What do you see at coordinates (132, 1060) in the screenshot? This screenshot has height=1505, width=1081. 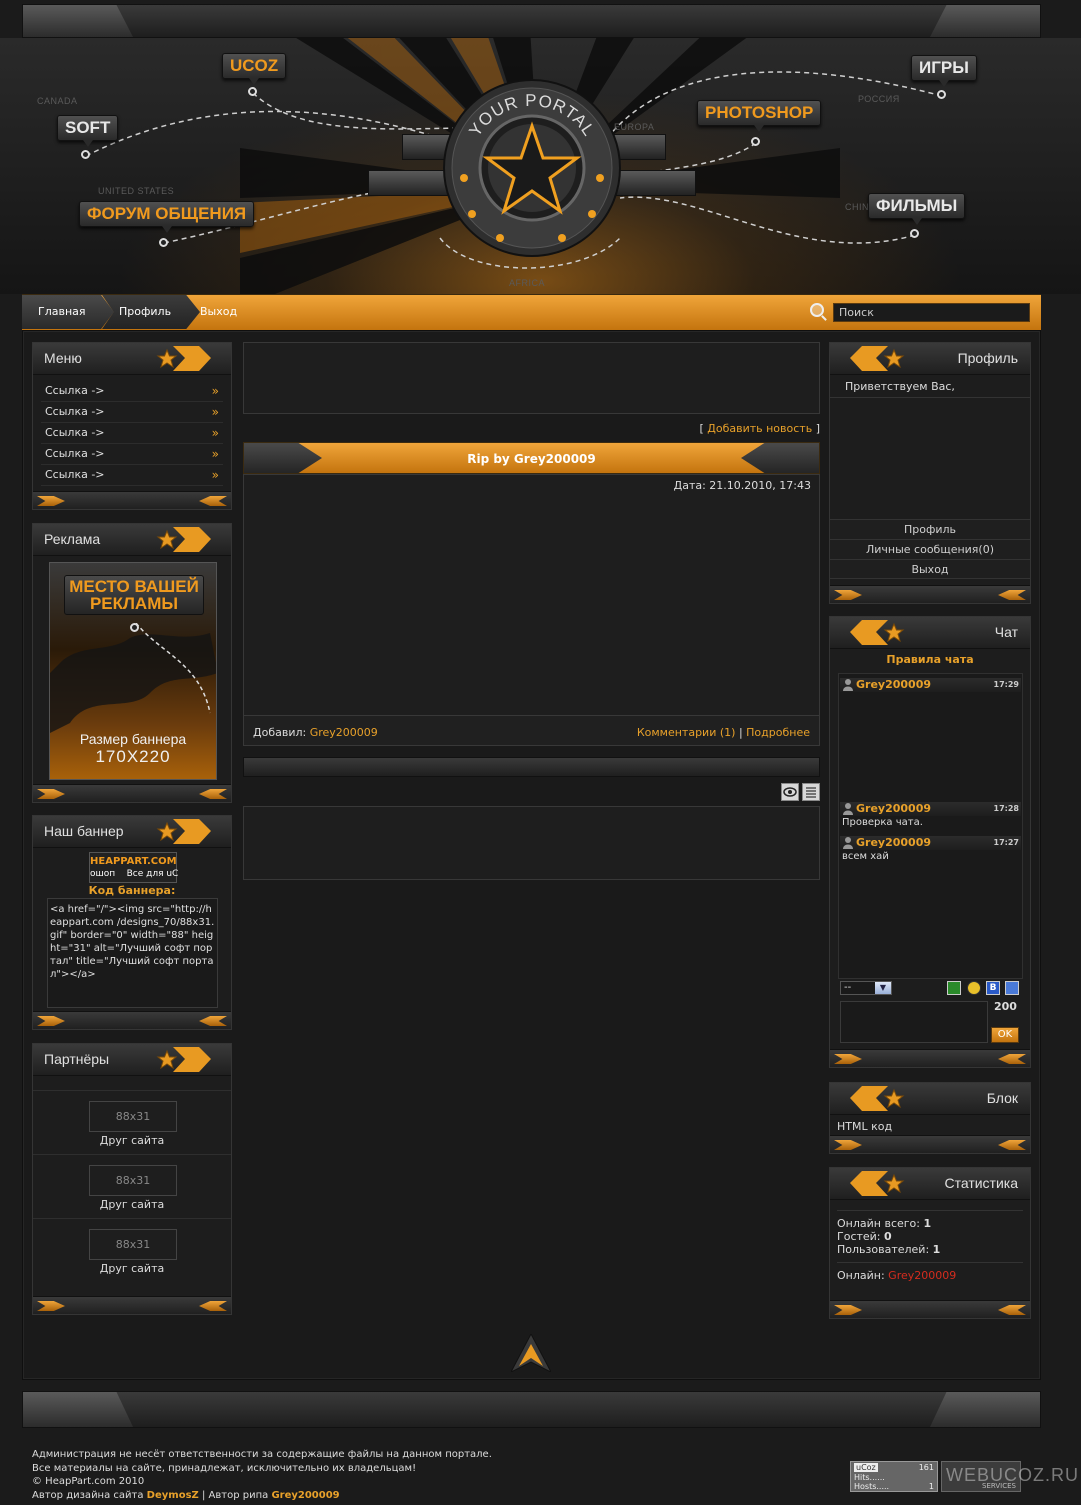 I see `partners-header: Партнёры` at bounding box center [132, 1060].